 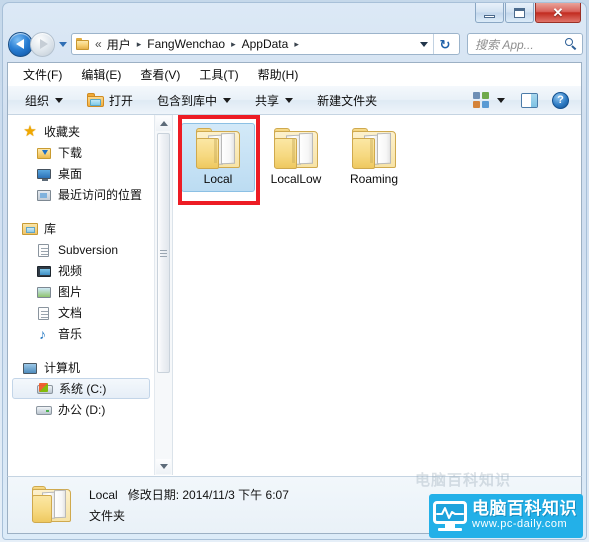 What do you see at coordinates (44, 250) in the screenshot?
I see `subversion-icon` at bounding box center [44, 250].